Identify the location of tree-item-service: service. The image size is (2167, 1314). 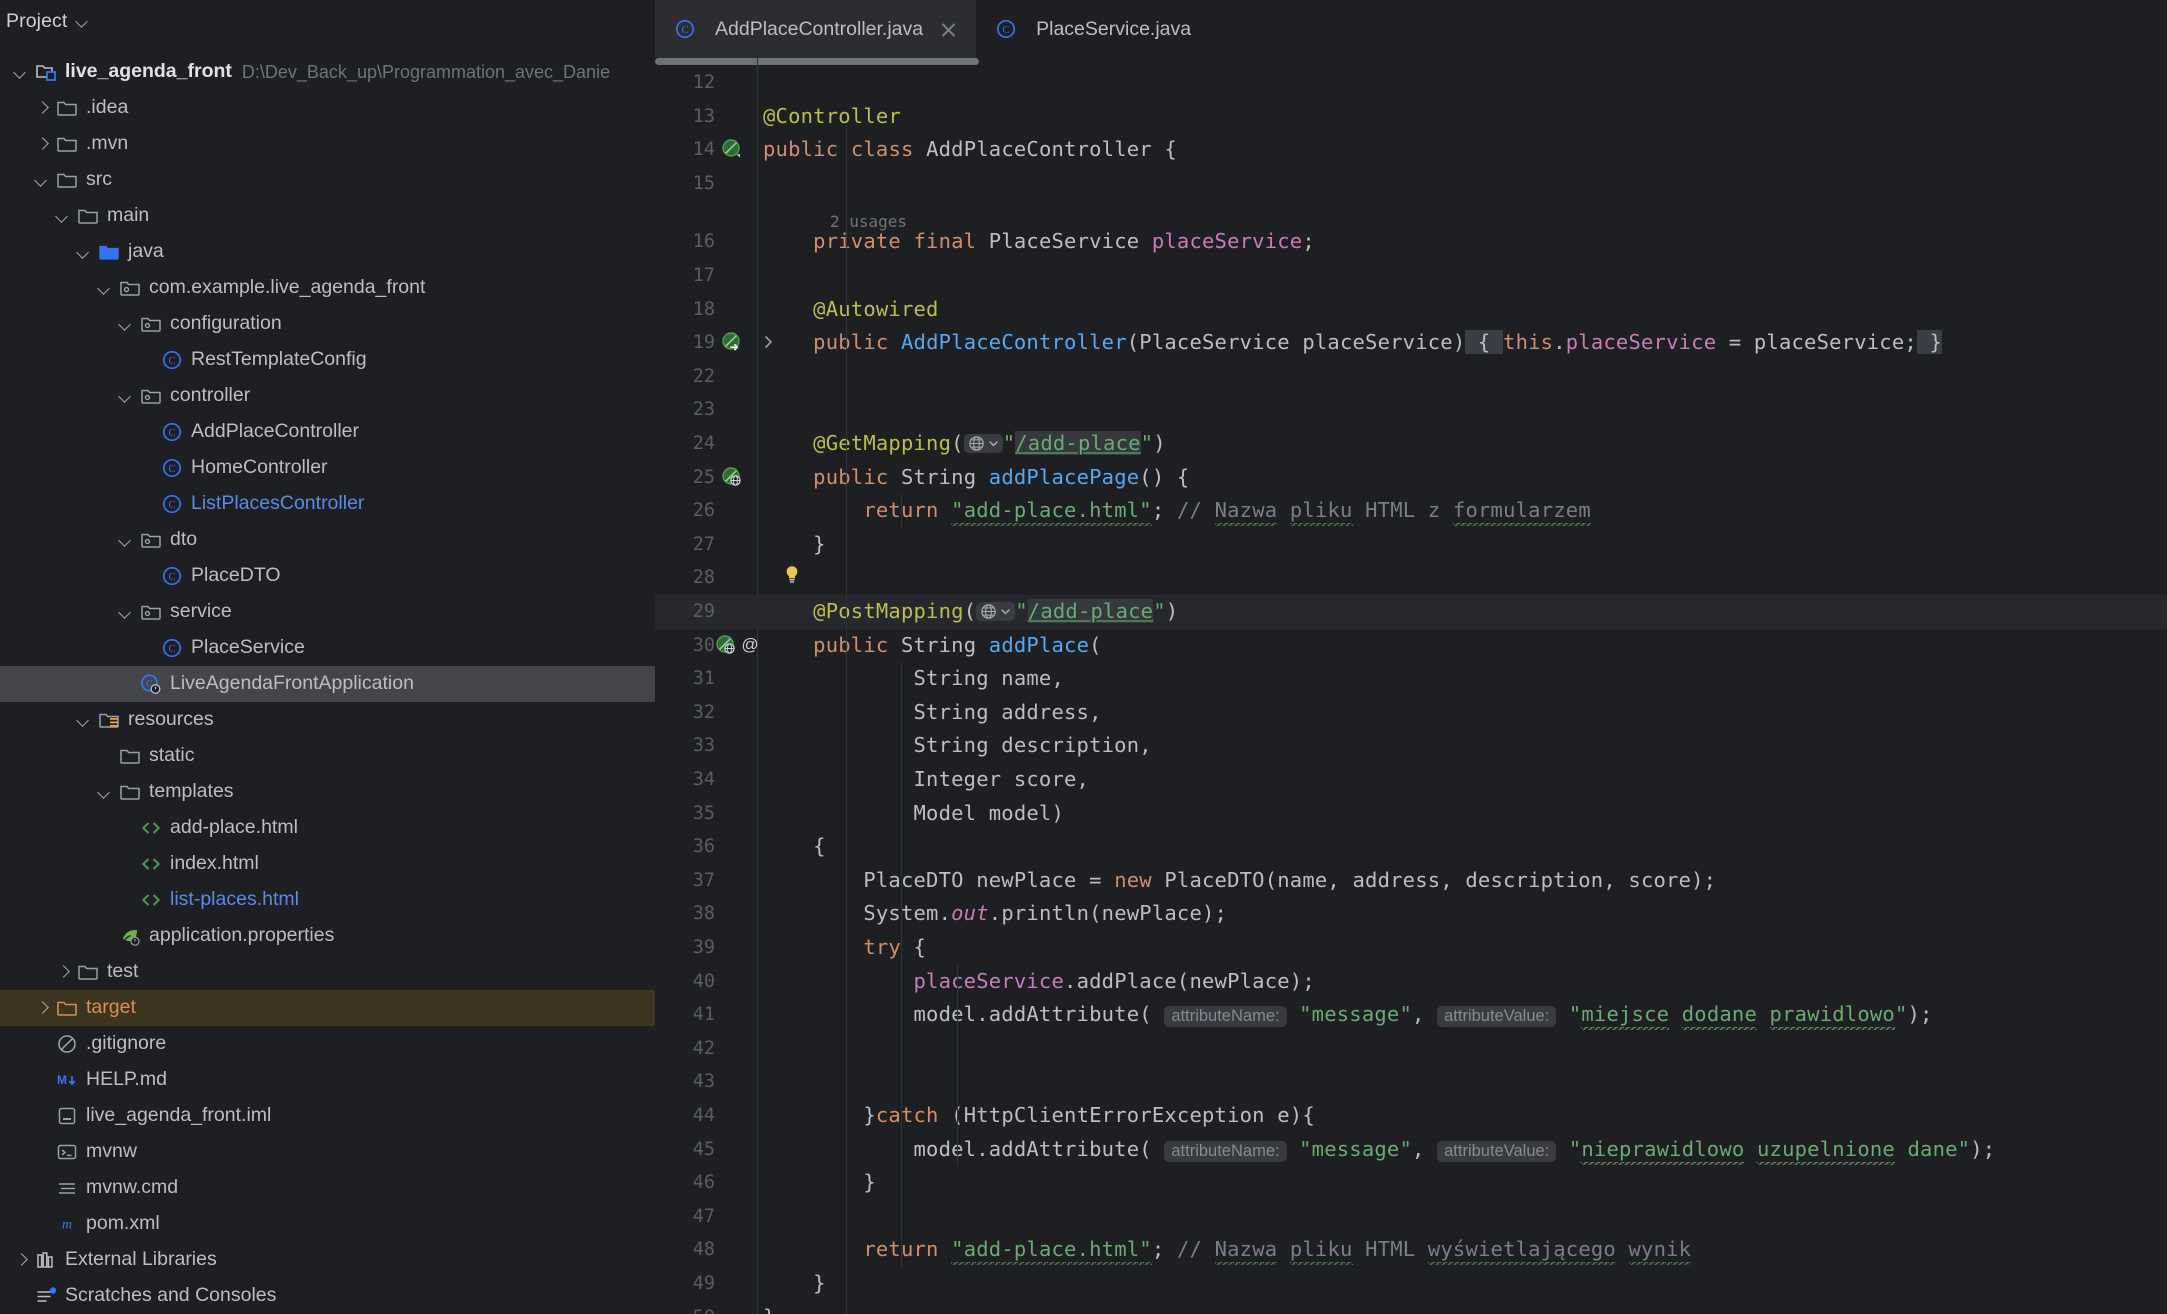
(327, 612).